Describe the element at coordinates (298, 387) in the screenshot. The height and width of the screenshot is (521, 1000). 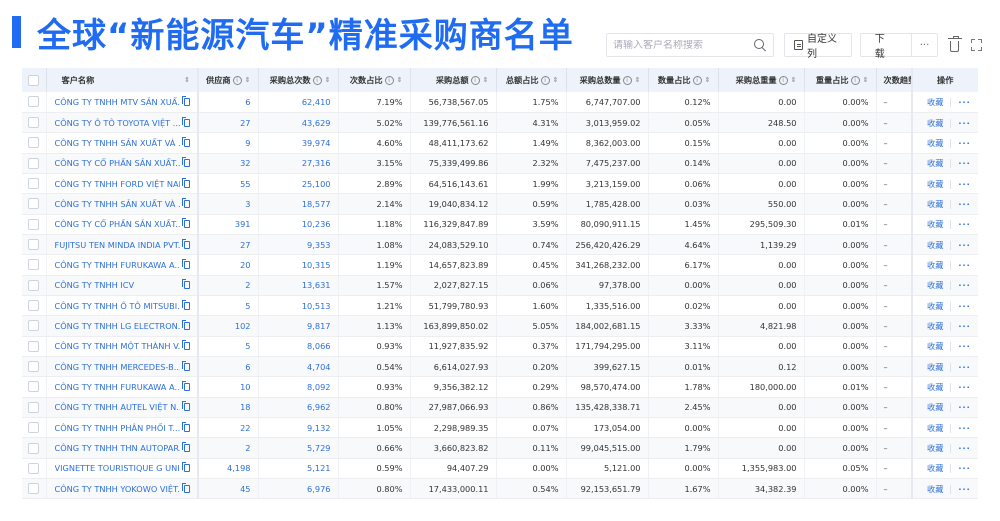
I see `total-times-cell: 8,092` at that location.